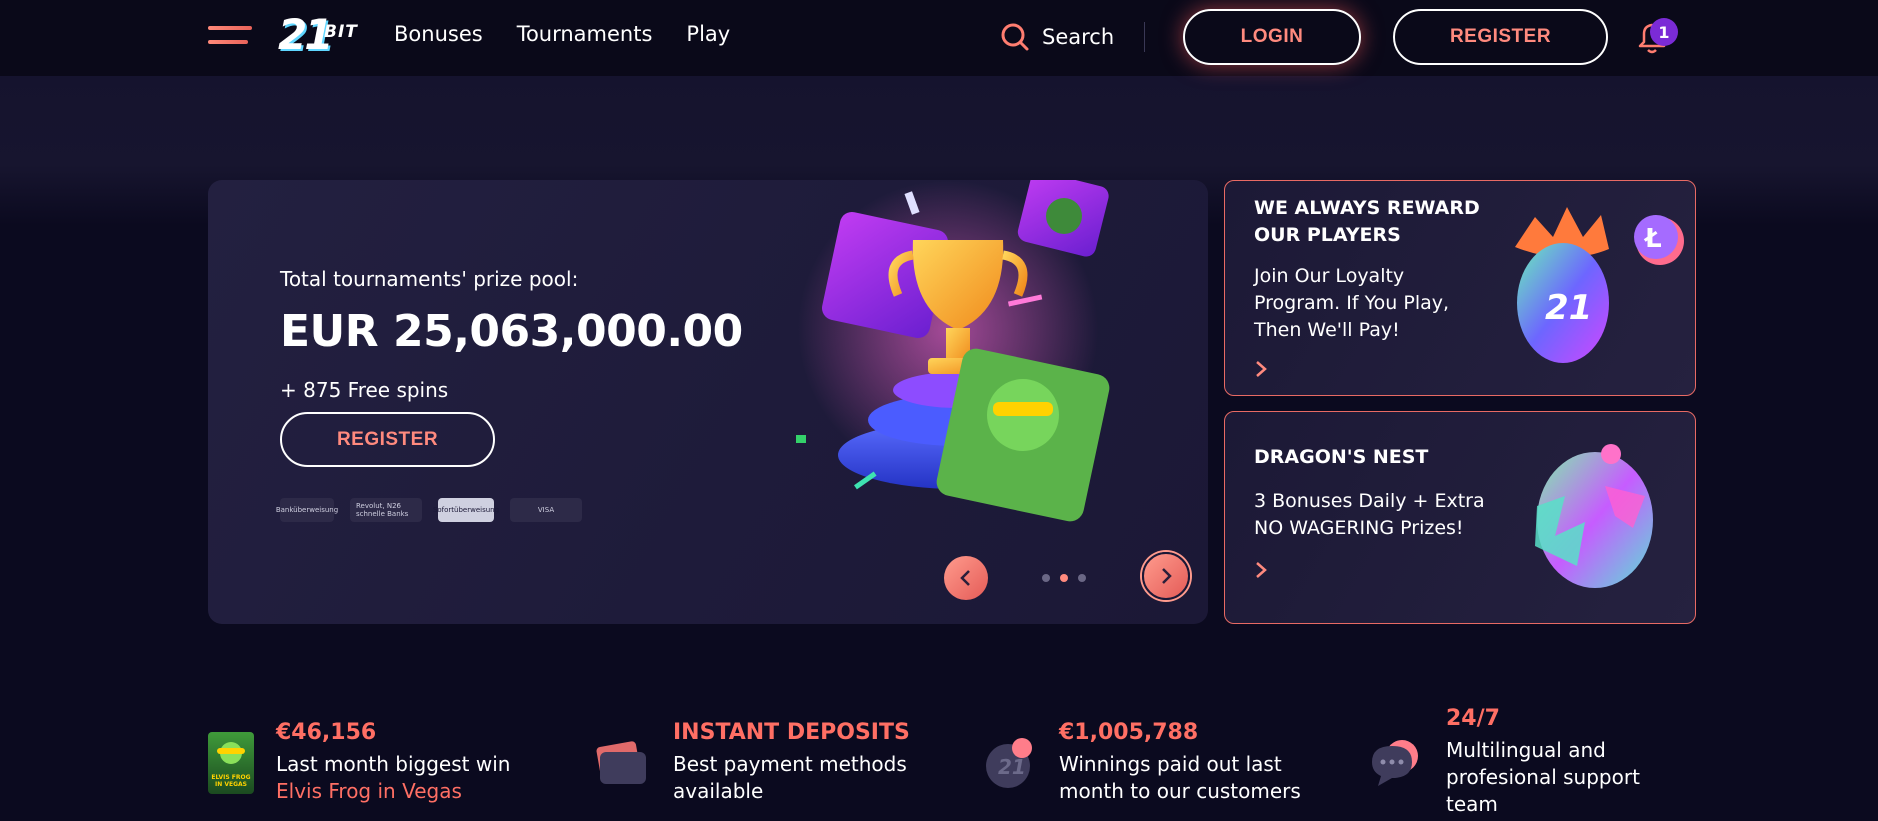 This screenshot has width=1878, height=821. What do you see at coordinates (1329, 276) in the screenshot?
I see `loyalty-desc-line: Join Our Loyalty` at bounding box center [1329, 276].